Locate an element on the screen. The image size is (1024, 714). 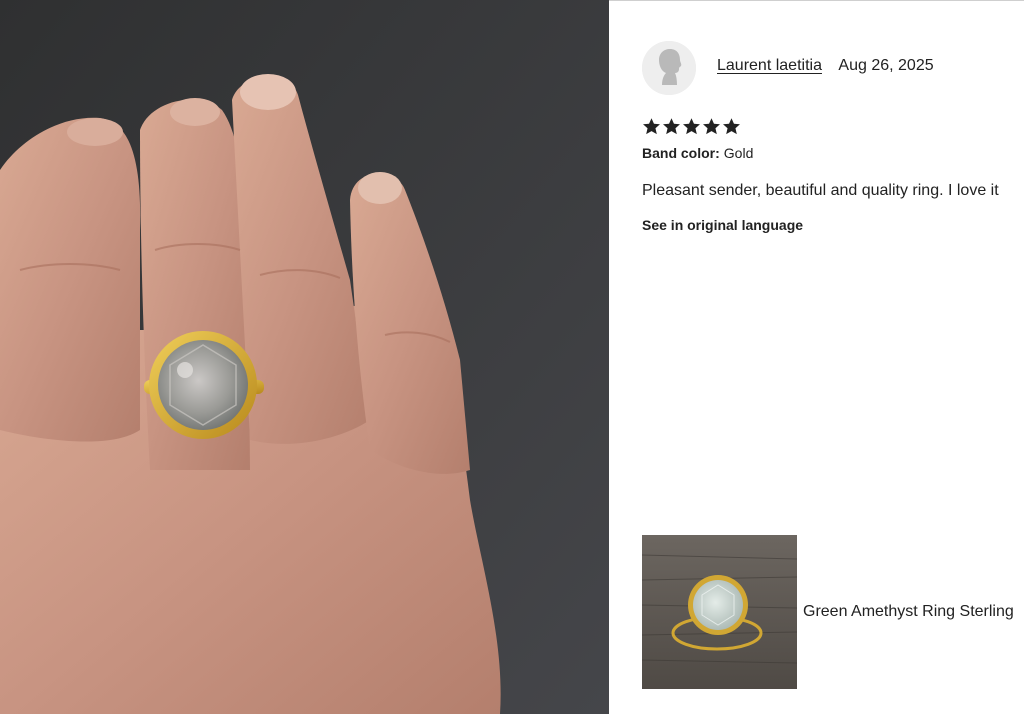
reviewer-name-link: Laurent laetitia is located at coordinates (769, 65).